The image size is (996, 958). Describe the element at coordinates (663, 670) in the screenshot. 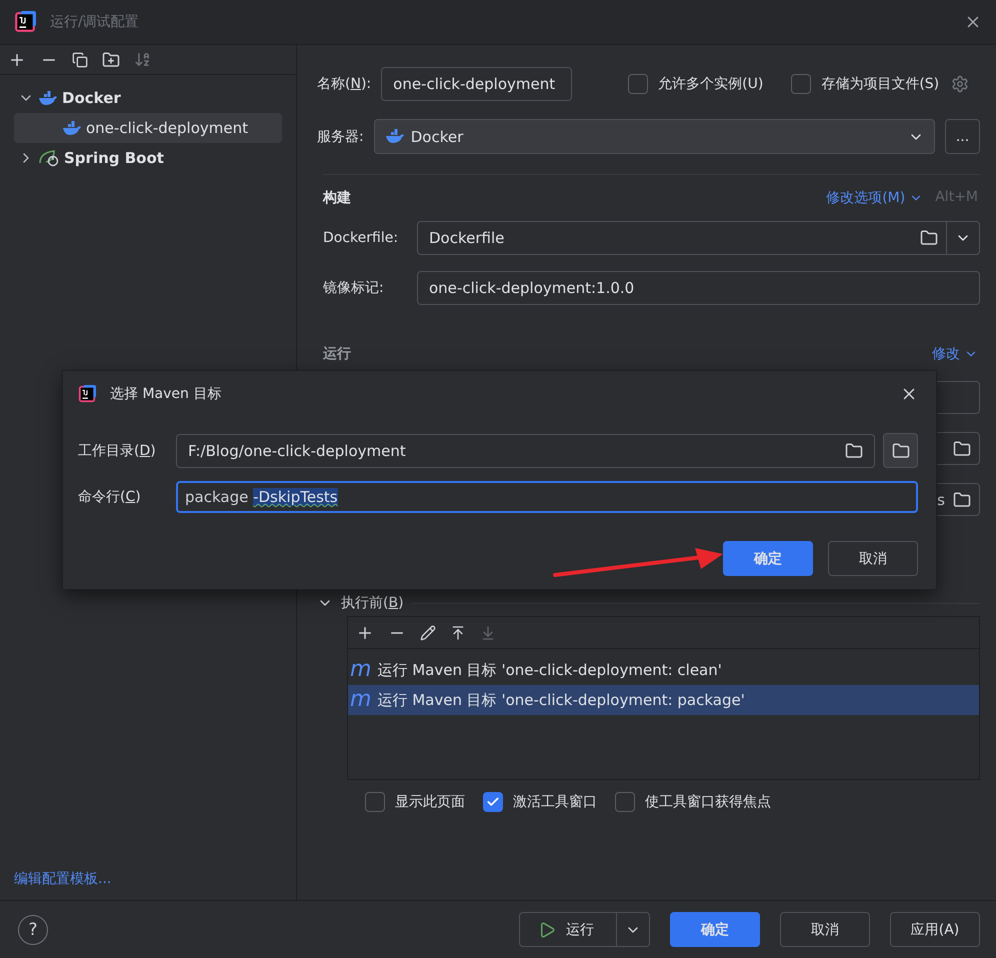

I see `task-item: m 运行 Maven 目标 'one-click-deployment: clean'` at that location.